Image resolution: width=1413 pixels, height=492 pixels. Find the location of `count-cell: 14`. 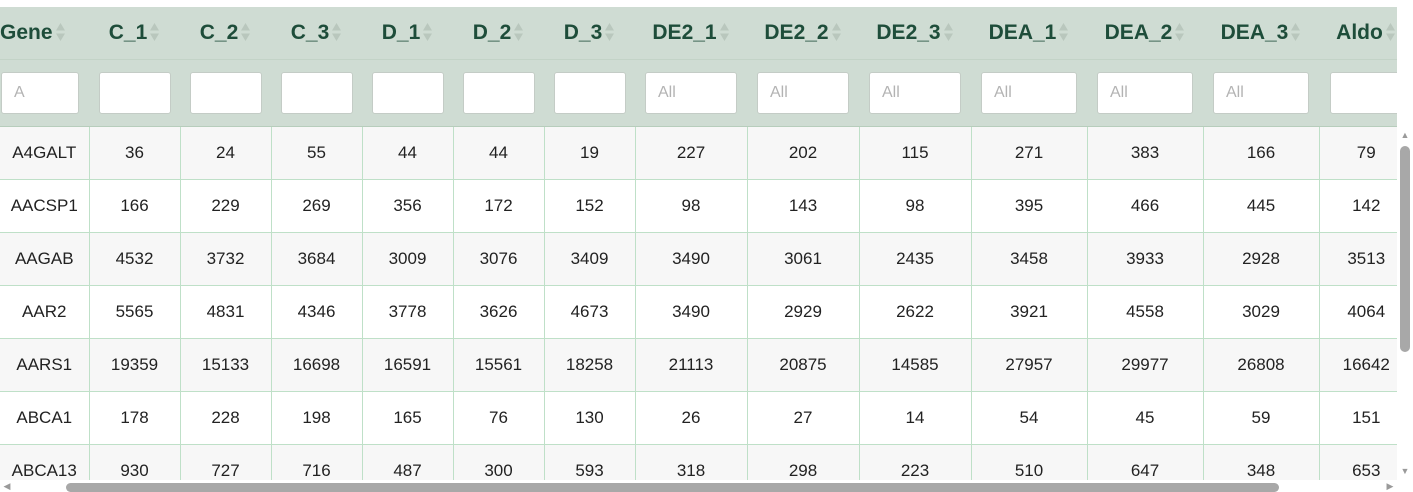

count-cell: 14 is located at coordinates (915, 418).